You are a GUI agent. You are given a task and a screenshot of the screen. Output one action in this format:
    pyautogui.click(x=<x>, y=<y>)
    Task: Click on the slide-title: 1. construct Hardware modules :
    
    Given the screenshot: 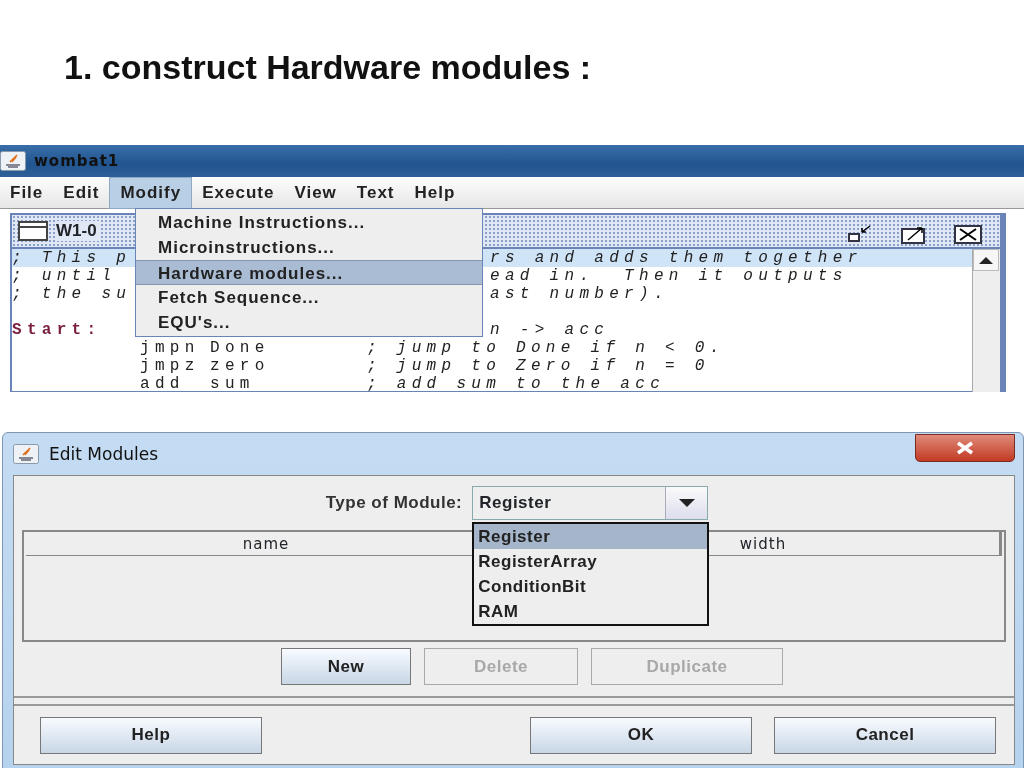 What is the action you would take?
    pyautogui.click(x=328, y=68)
    